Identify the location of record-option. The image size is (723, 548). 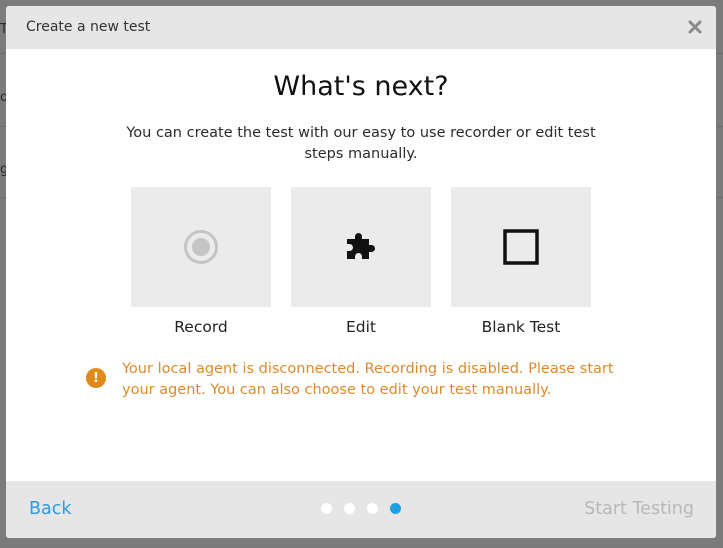
(201, 247).